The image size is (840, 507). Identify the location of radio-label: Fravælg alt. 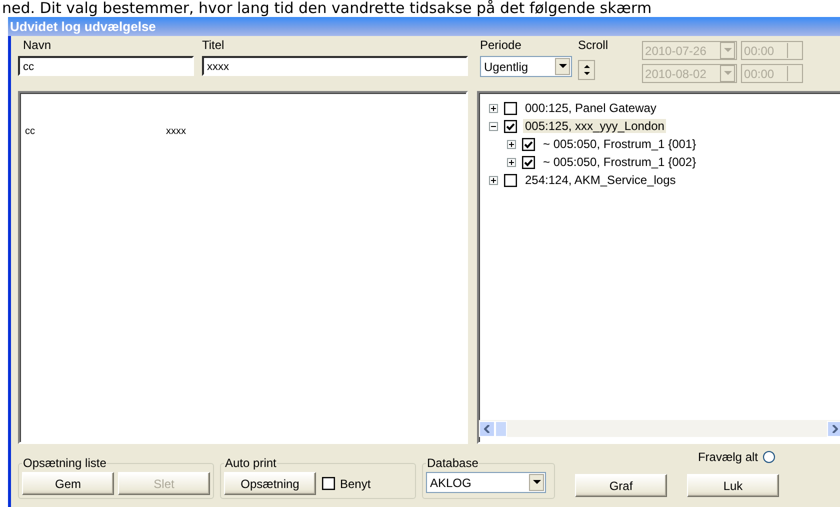
(728, 457).